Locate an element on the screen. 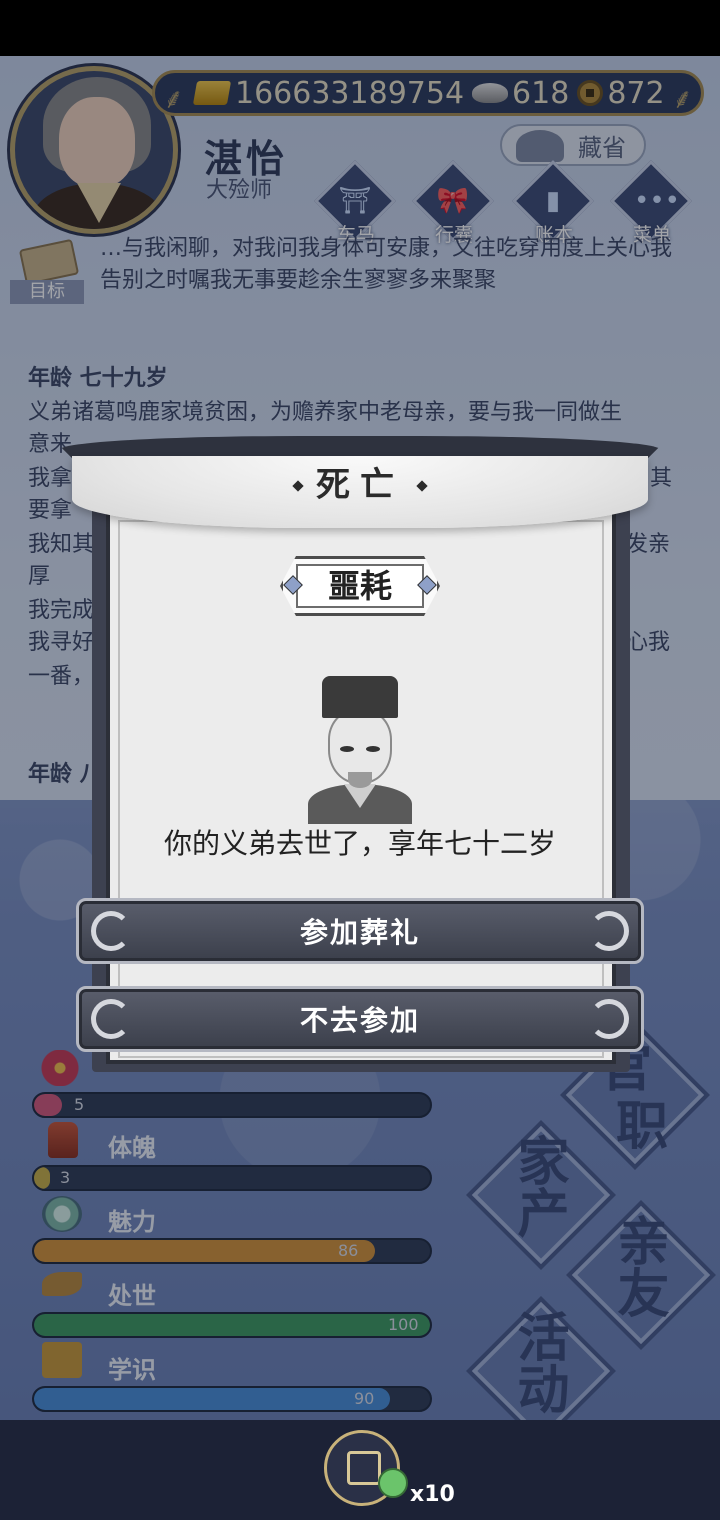  share-icon is located at coordinates (364, 1468).